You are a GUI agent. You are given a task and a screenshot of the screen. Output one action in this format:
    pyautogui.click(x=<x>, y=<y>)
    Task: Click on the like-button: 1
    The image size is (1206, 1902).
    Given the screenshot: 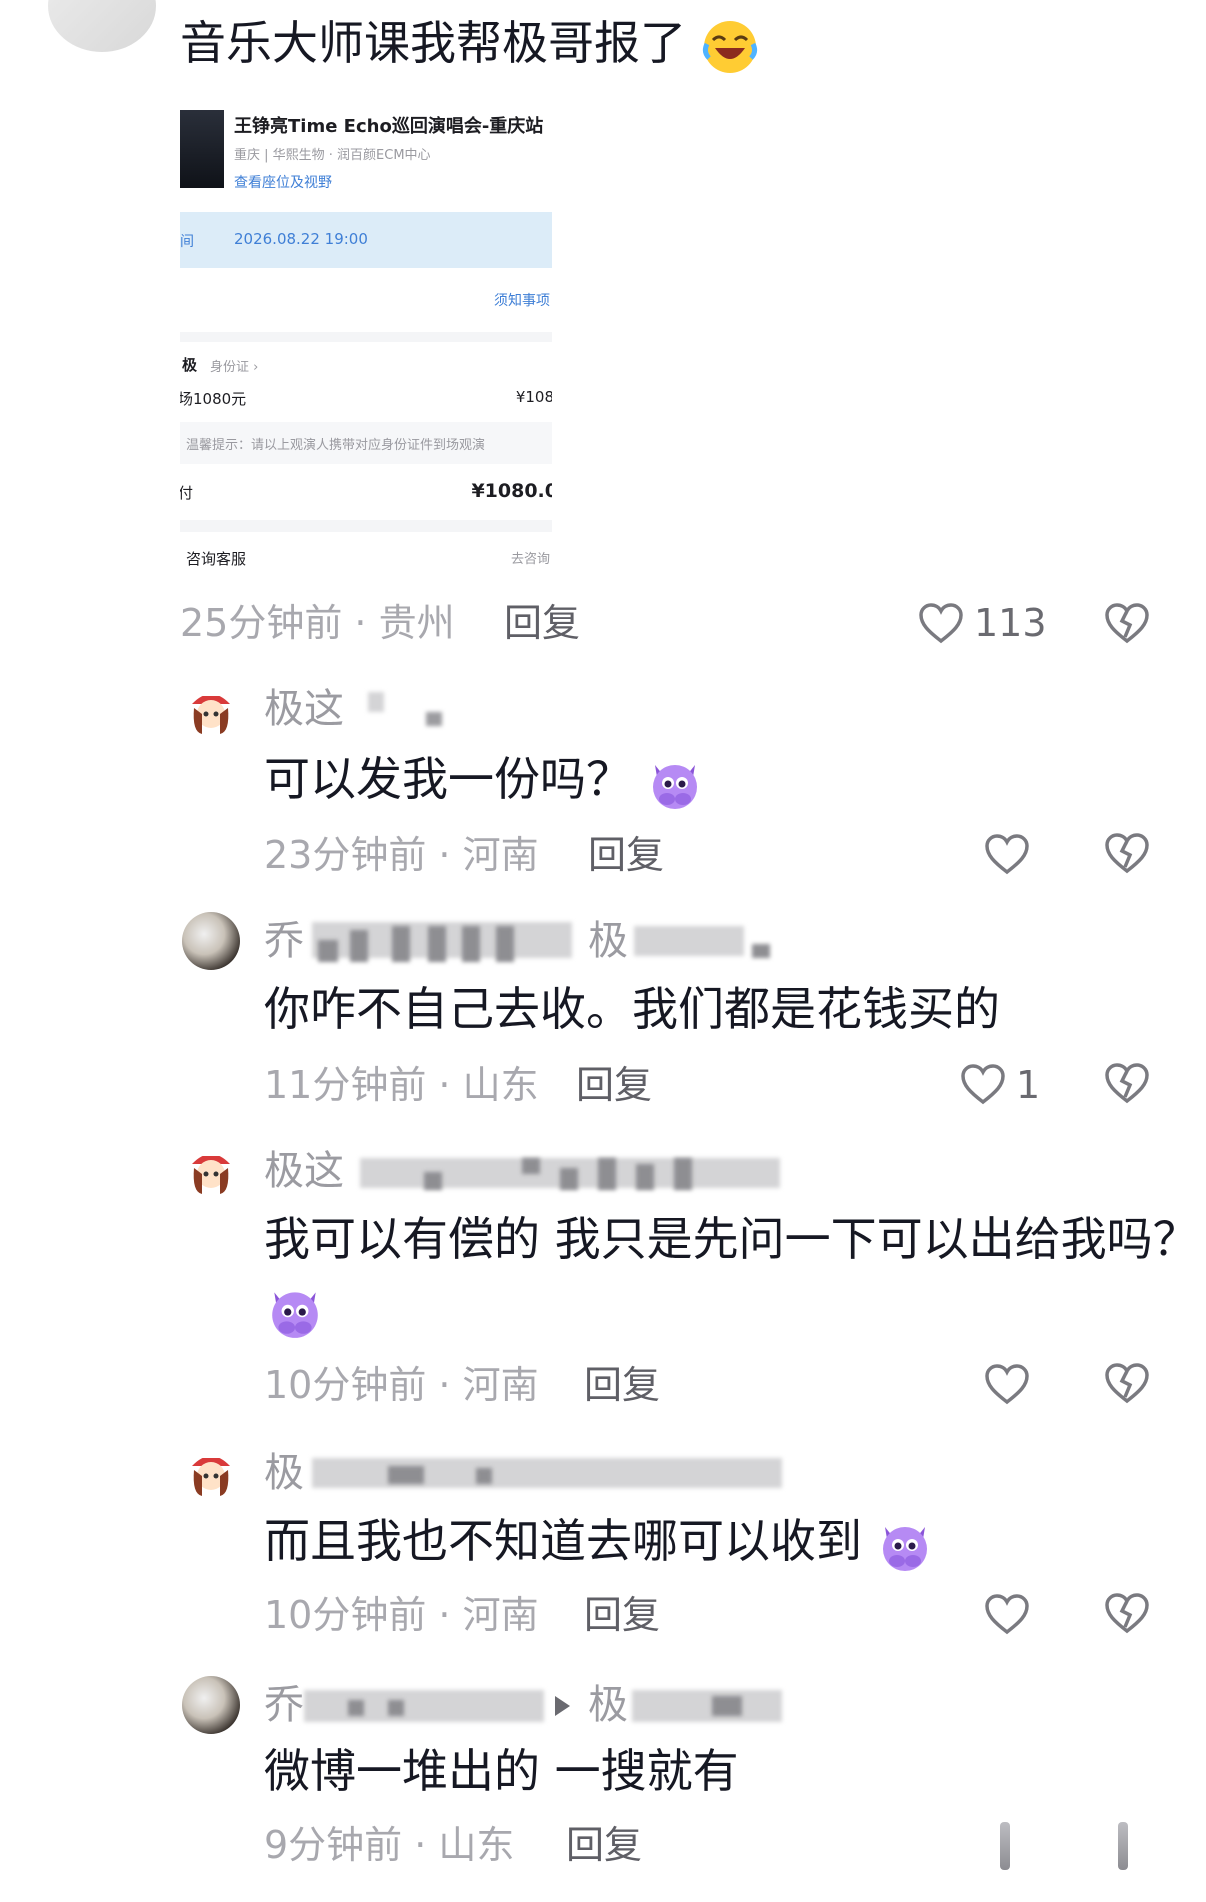 What is the action you would take?
    pyautogui.click(x=1005, y=1085)
    